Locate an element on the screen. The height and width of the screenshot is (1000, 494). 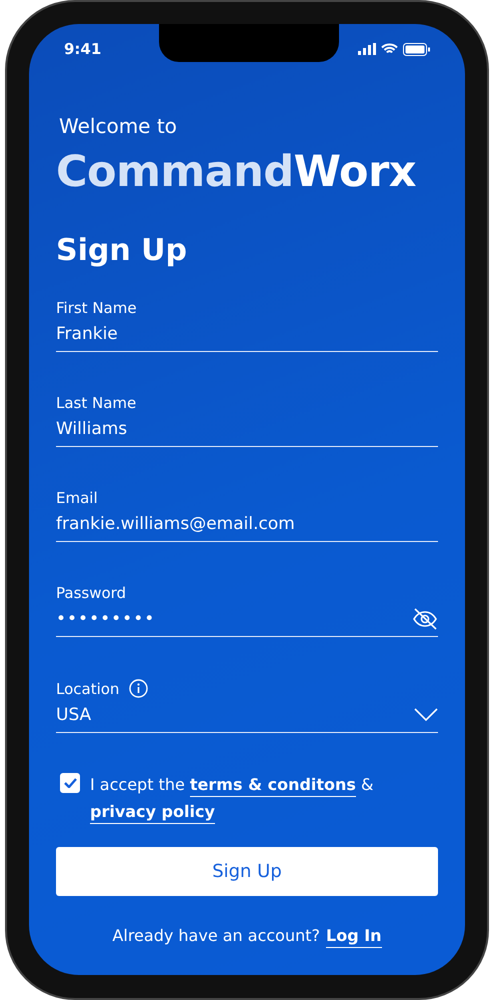
input-field: ••••••••• is located at coordinates (247, 619).